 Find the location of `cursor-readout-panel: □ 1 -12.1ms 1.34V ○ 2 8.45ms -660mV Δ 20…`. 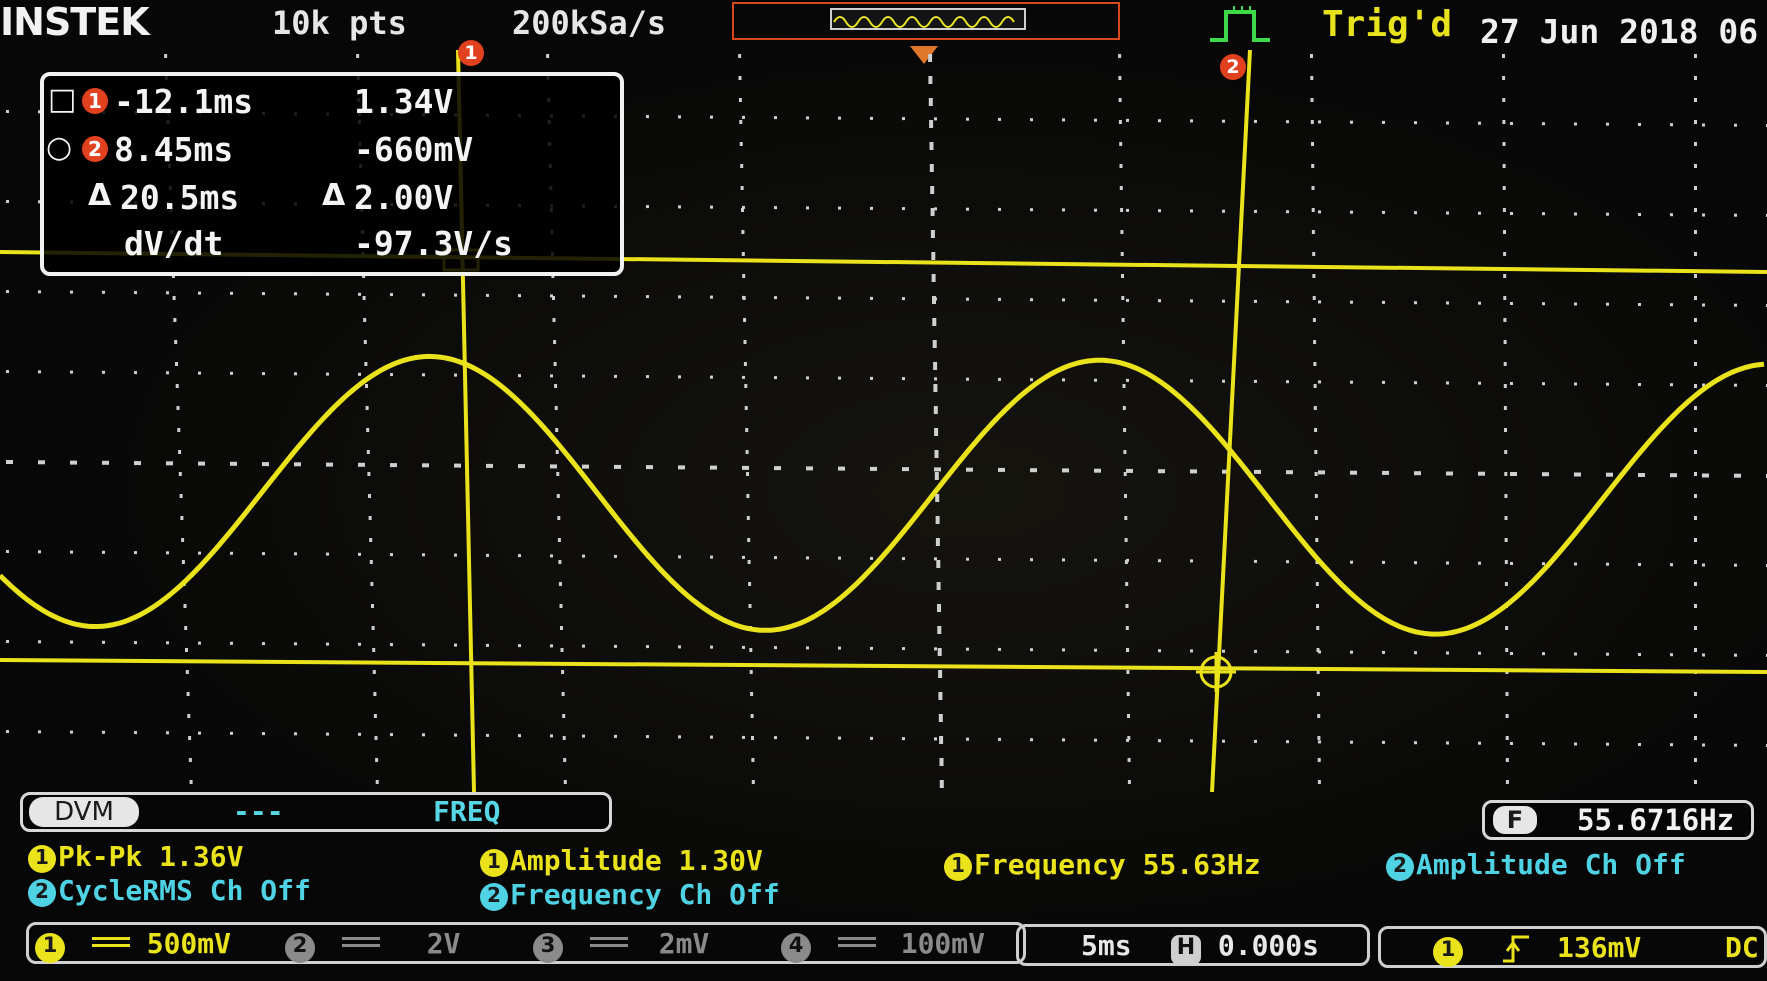

cursor-readout-panel: □ 1 -12.1ms 1.34V ○ 2 8.45ms -660mV Δ 20… is located at coordinates (332, 174).